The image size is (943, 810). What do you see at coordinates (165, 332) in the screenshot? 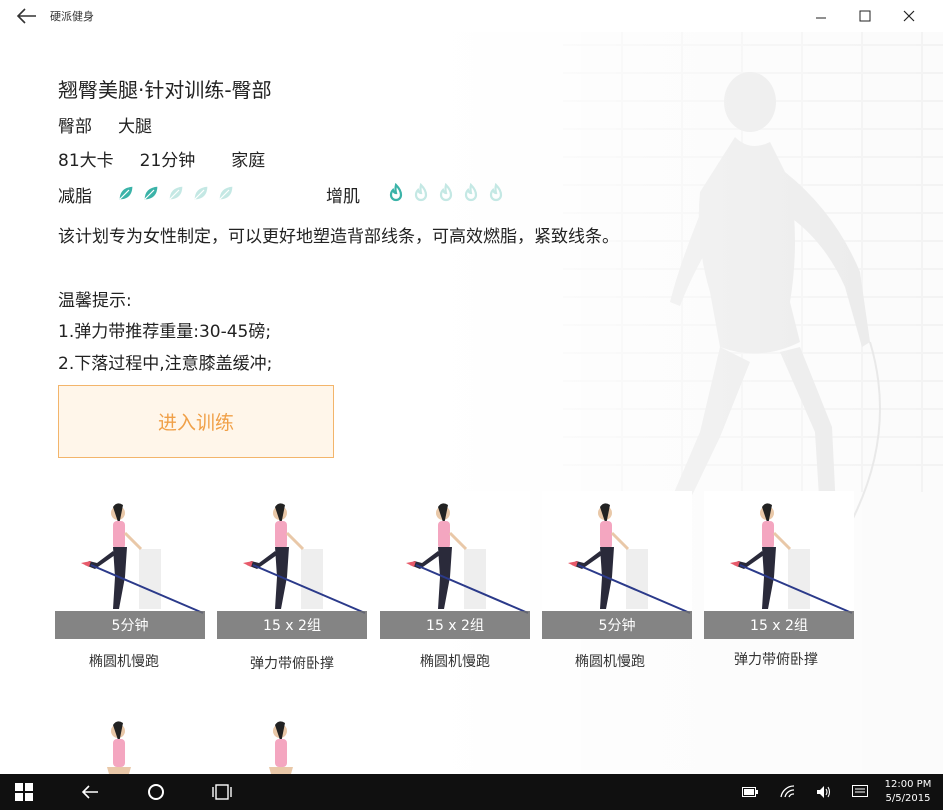
I see `tip-item: 1.弹力带推荐重量:30-45磅;` at bounding box center [165, 332].